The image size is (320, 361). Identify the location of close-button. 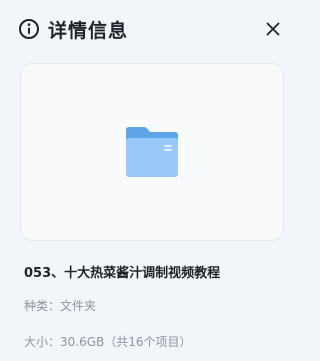
(273, 29).